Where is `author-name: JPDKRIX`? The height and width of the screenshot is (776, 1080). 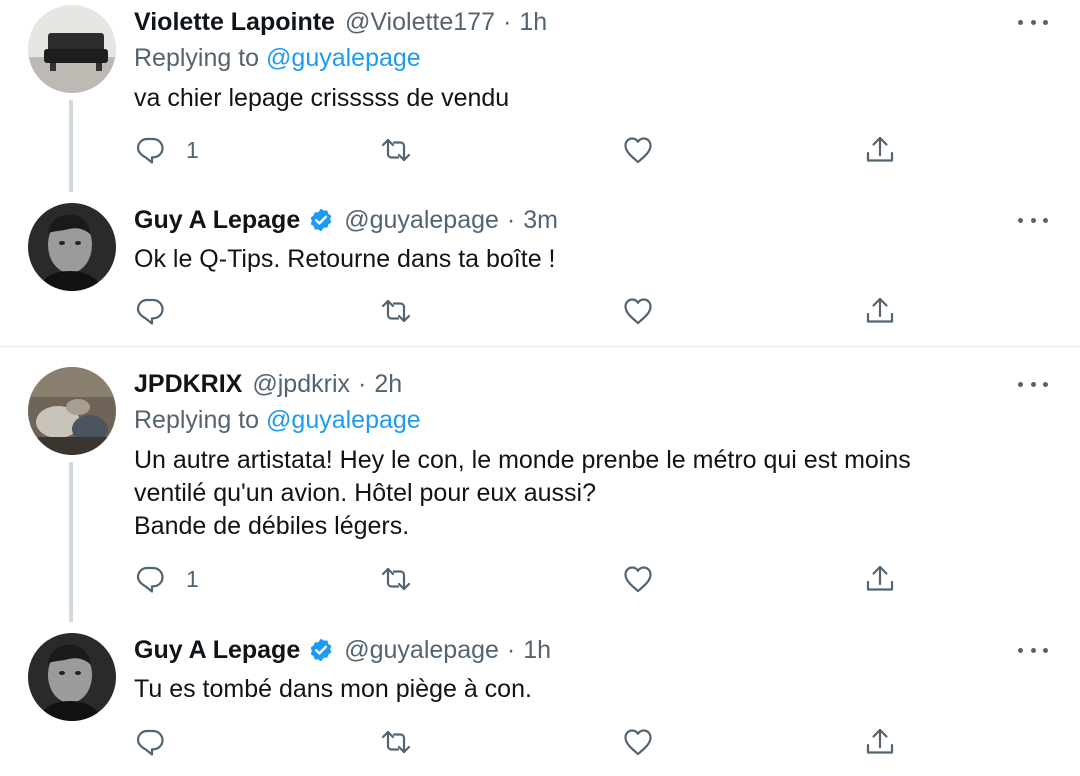
author-name: JPDKRIX is located at coordinates (188, 384).